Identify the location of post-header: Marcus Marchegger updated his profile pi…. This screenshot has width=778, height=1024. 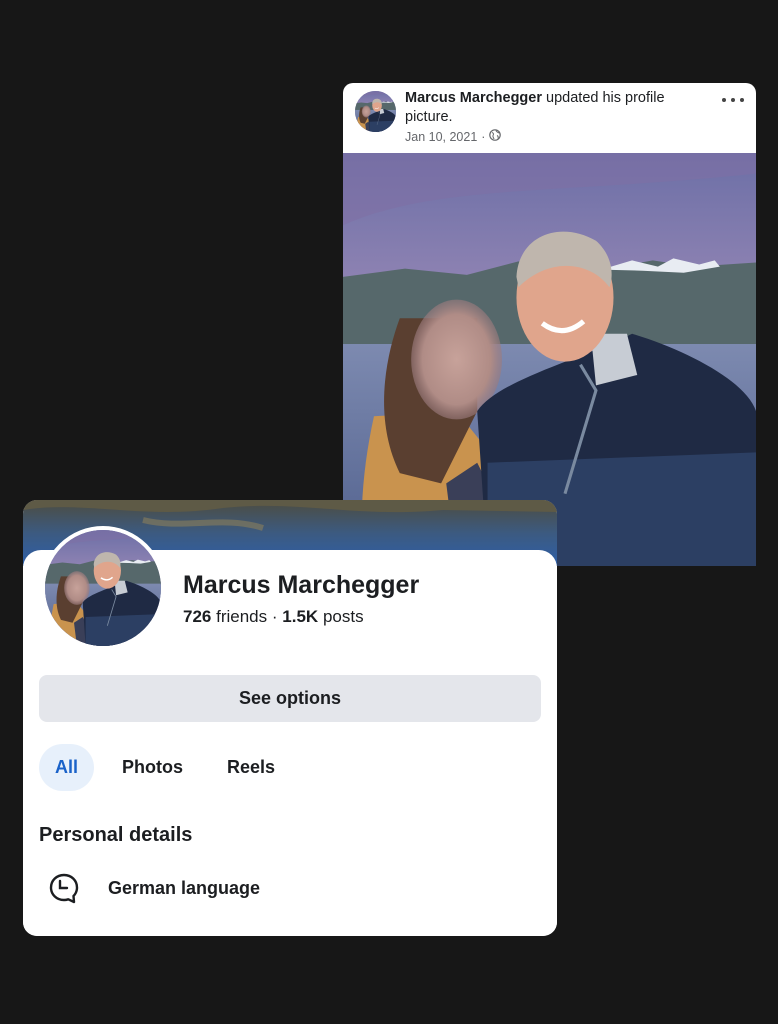
(549, 118).